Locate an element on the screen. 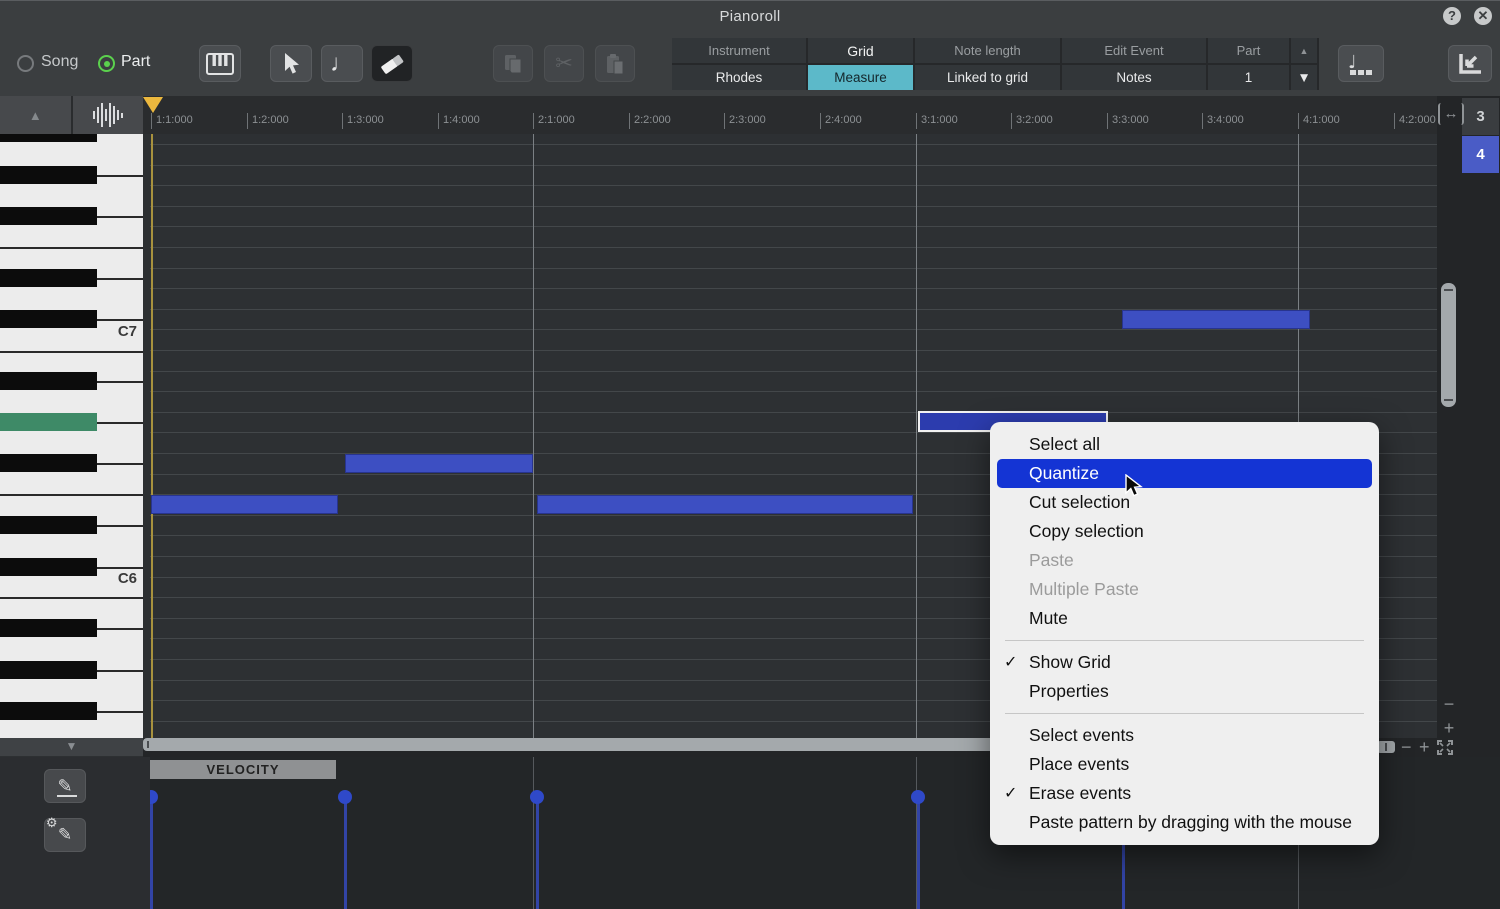 The image size is (1500, 909). menu-item-select-all: Select all is located at coordinates (1184, 444).